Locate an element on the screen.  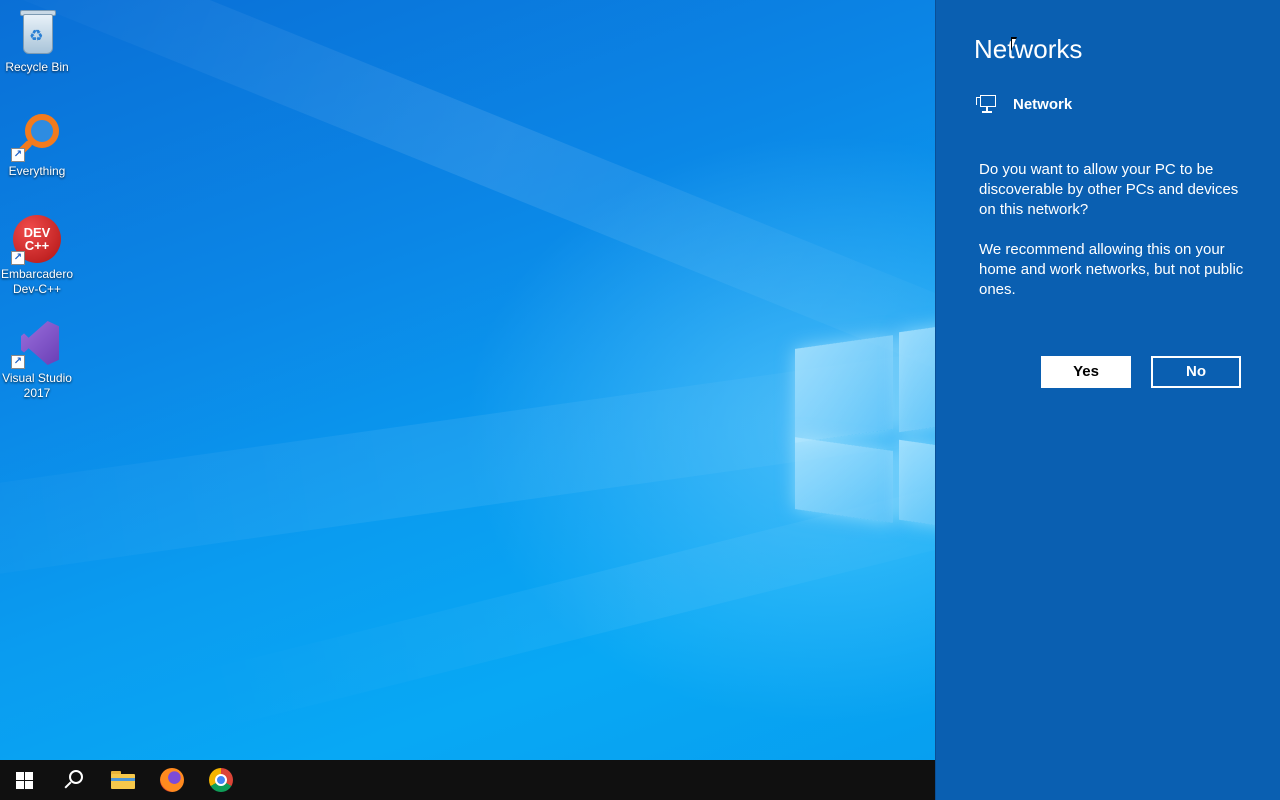
desktop-icon-visual-studio: ↗ Visual Studio 2017 is located at coordinates (37, 360).